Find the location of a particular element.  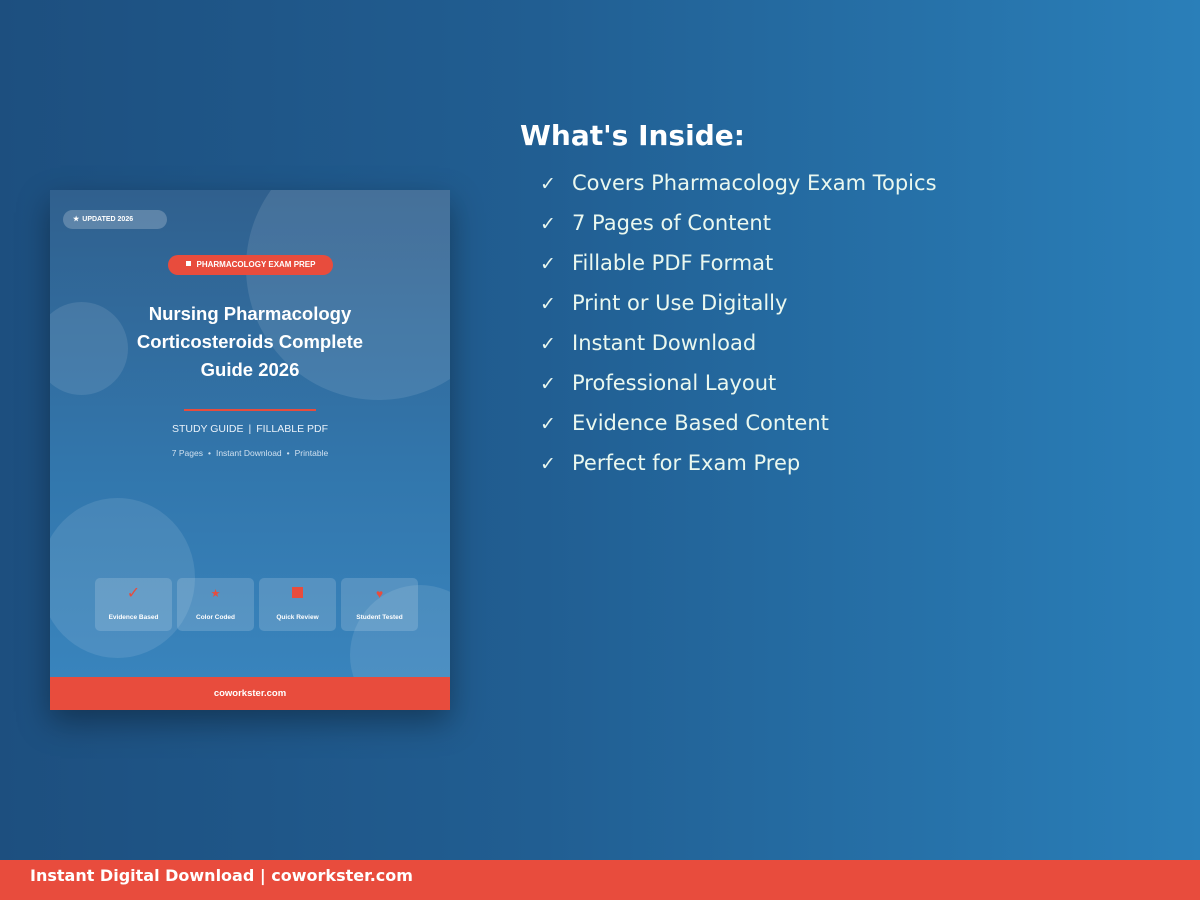

list-item: ✓ Professional Layout is located at coordinates (738, 388).